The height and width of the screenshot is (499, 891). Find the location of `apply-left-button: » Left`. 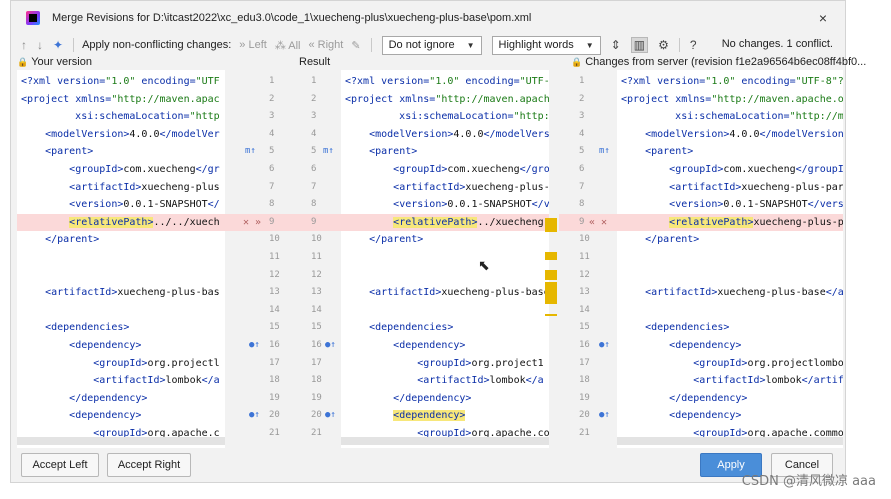

apply-left-button: » Left is located at coordinates (253, 45).